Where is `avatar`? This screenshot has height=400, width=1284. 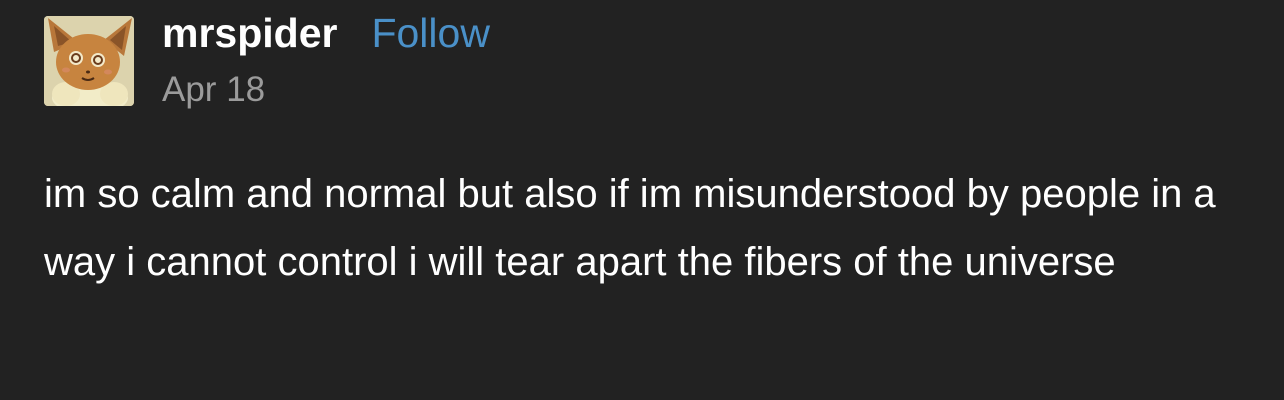 avatar is located at coordinates (89, 61).